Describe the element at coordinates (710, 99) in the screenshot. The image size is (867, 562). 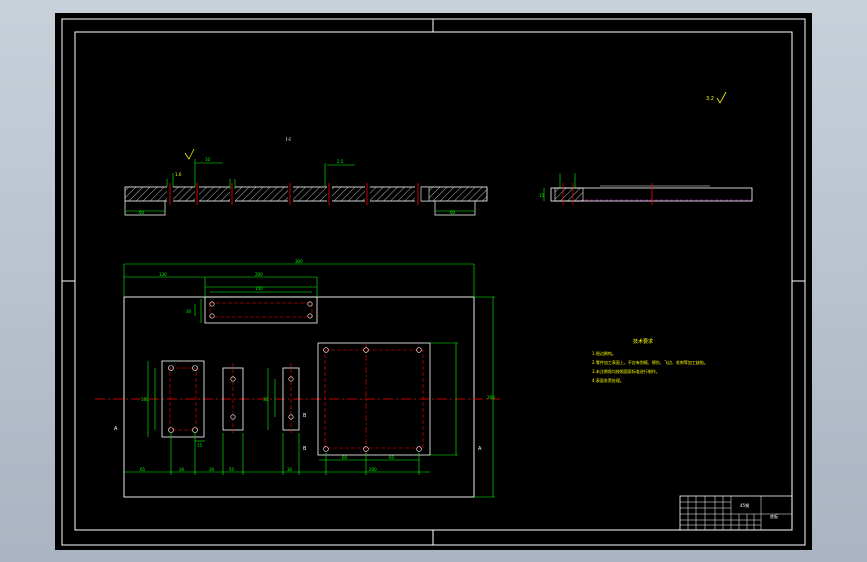
I see `svg-text: 3.2` at that location.